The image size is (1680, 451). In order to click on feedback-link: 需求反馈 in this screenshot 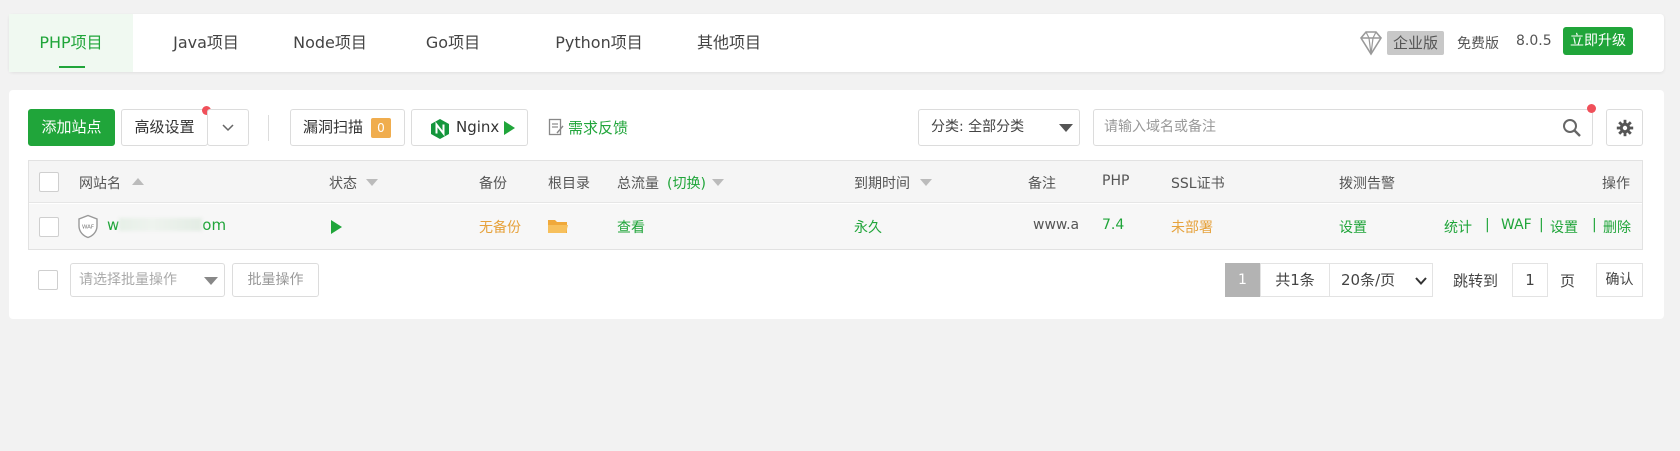, I will do `click(598, 127)`.